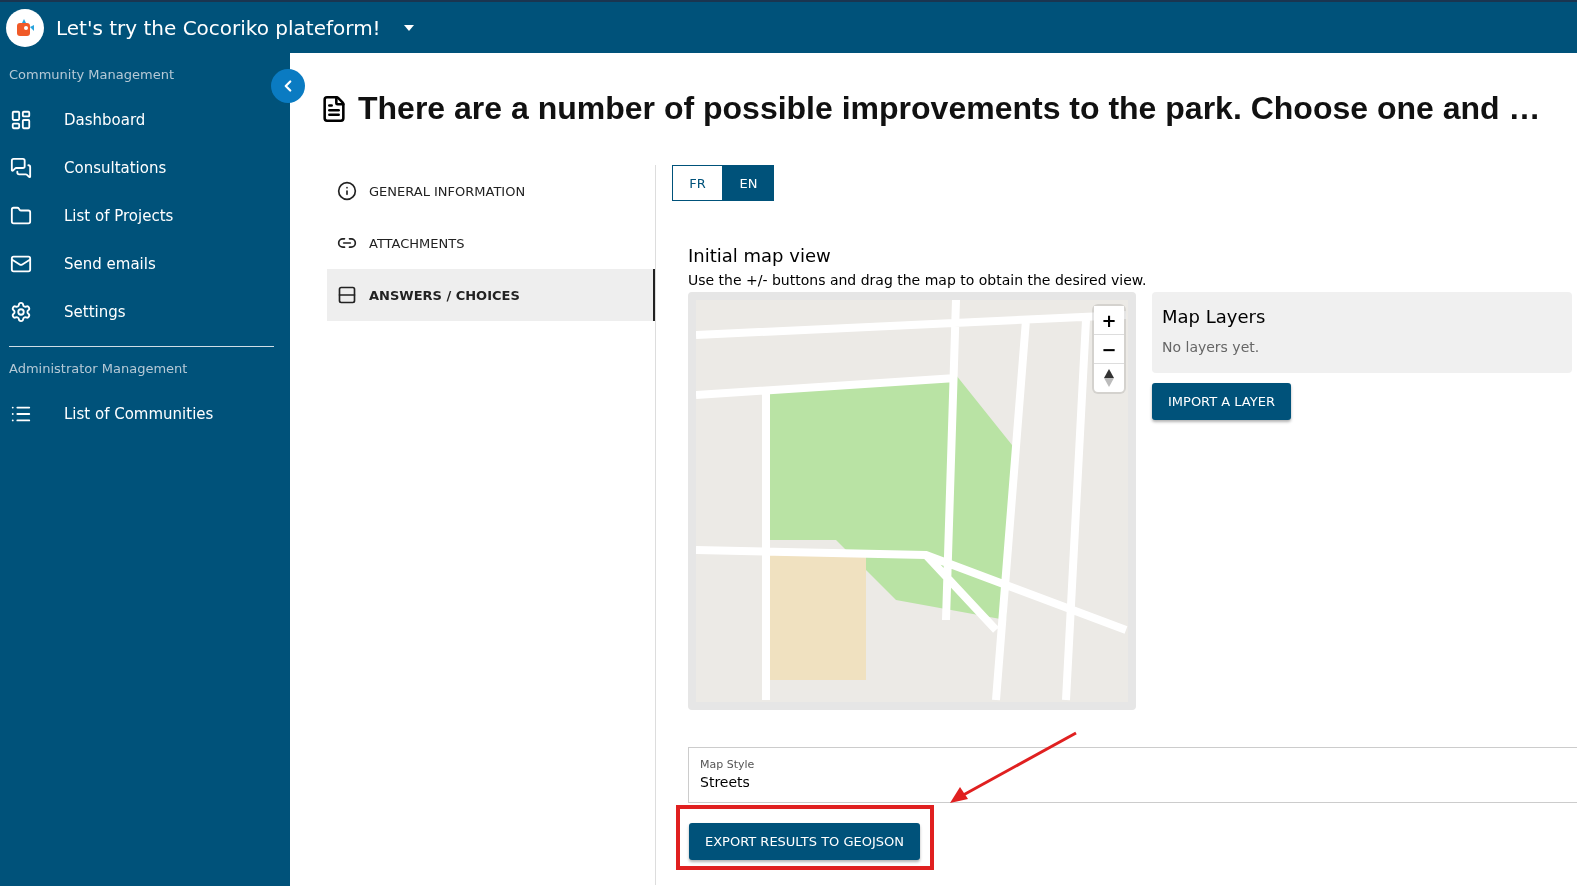  I want to click on section-title: Initial map view, so click(760, 255).